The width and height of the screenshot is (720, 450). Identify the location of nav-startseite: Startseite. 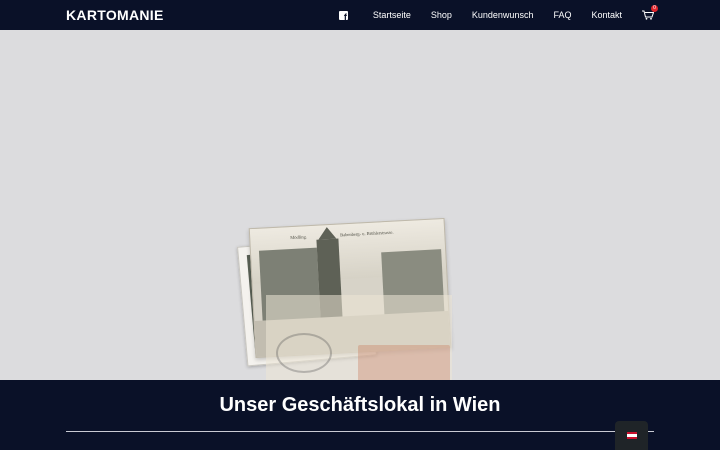
(392, 15).